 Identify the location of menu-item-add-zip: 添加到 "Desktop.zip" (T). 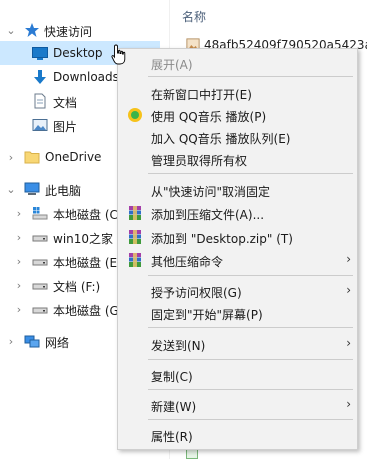
(237, 237).